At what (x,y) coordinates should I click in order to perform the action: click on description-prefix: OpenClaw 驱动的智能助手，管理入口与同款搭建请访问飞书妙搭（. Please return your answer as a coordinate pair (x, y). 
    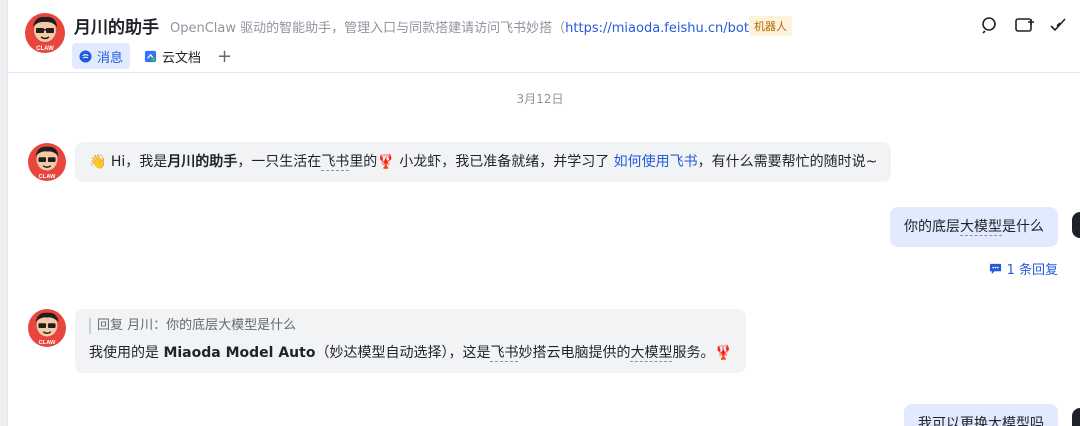
    Looking at the image, I should click on (368, 28).